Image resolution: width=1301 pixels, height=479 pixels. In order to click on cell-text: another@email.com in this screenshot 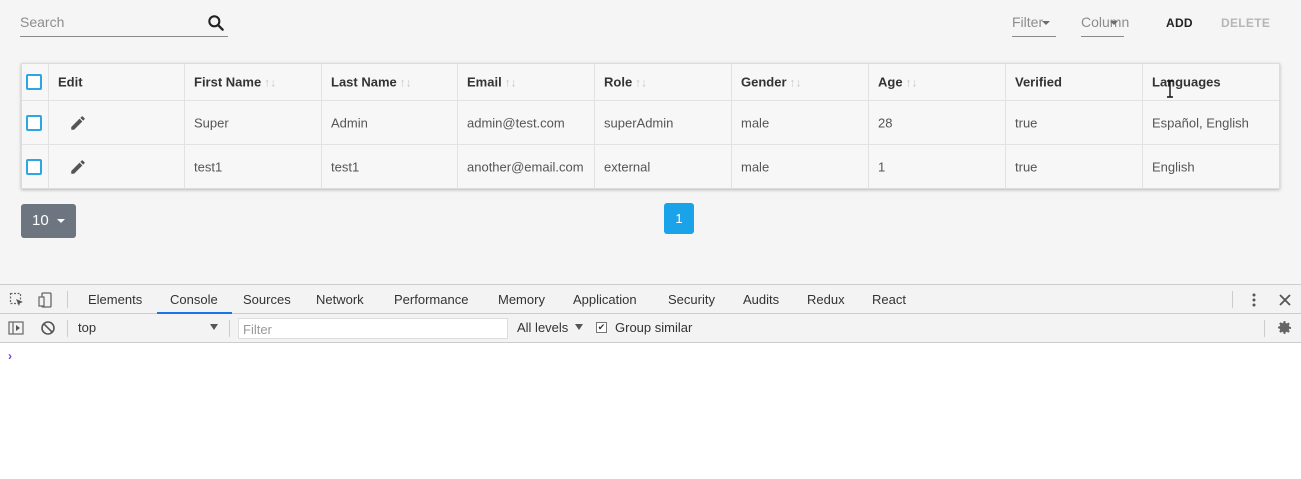, I will do `click(525, 167)`.